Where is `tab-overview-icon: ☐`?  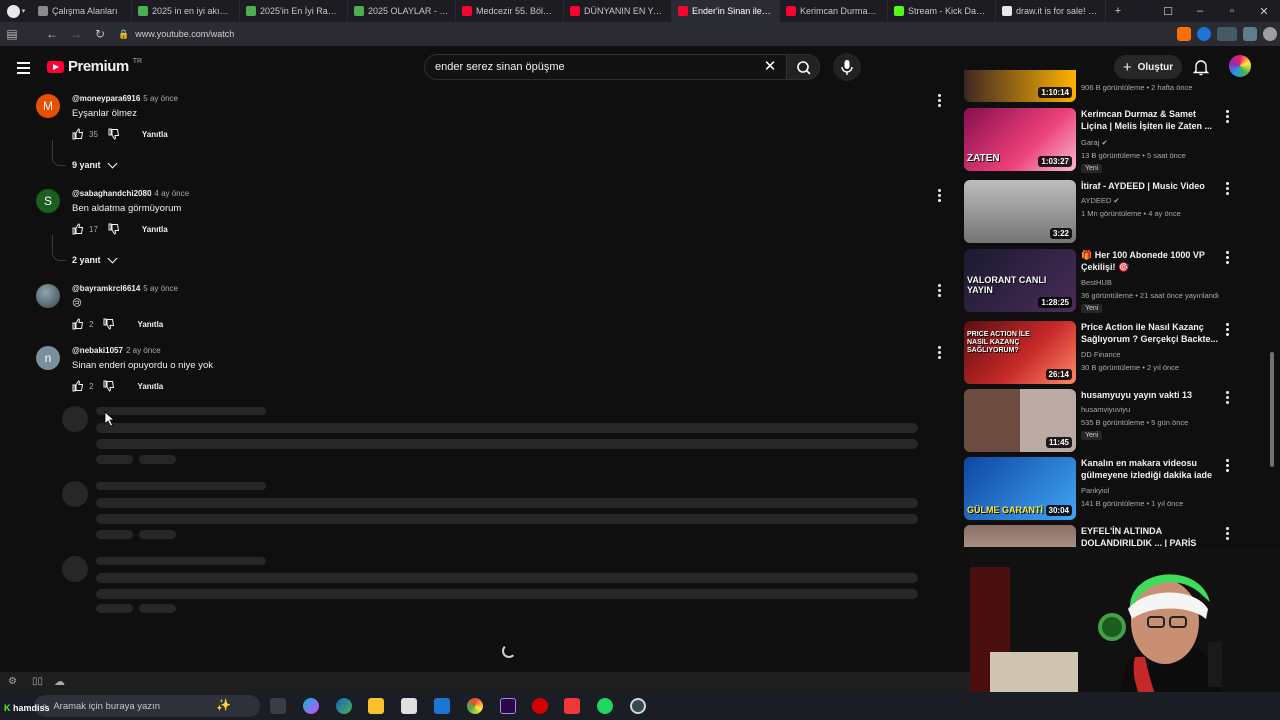 tab-overview-icon: ☐ is located at coordinates (1168, 11).